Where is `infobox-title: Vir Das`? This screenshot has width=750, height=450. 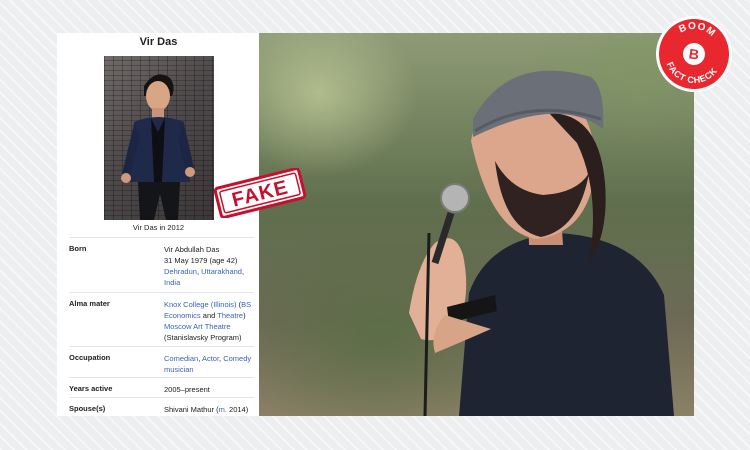 infobox-title: Vir Das is located at coordinates (158, 42).